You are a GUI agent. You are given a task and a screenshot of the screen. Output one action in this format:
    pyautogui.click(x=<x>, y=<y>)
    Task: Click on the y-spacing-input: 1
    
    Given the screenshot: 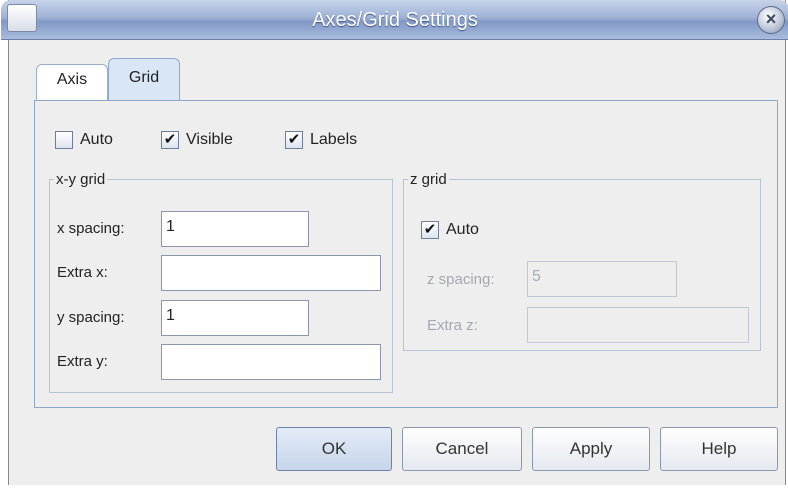 What is the action you would take?
    pyautogui.click(x=235, y=318)
    